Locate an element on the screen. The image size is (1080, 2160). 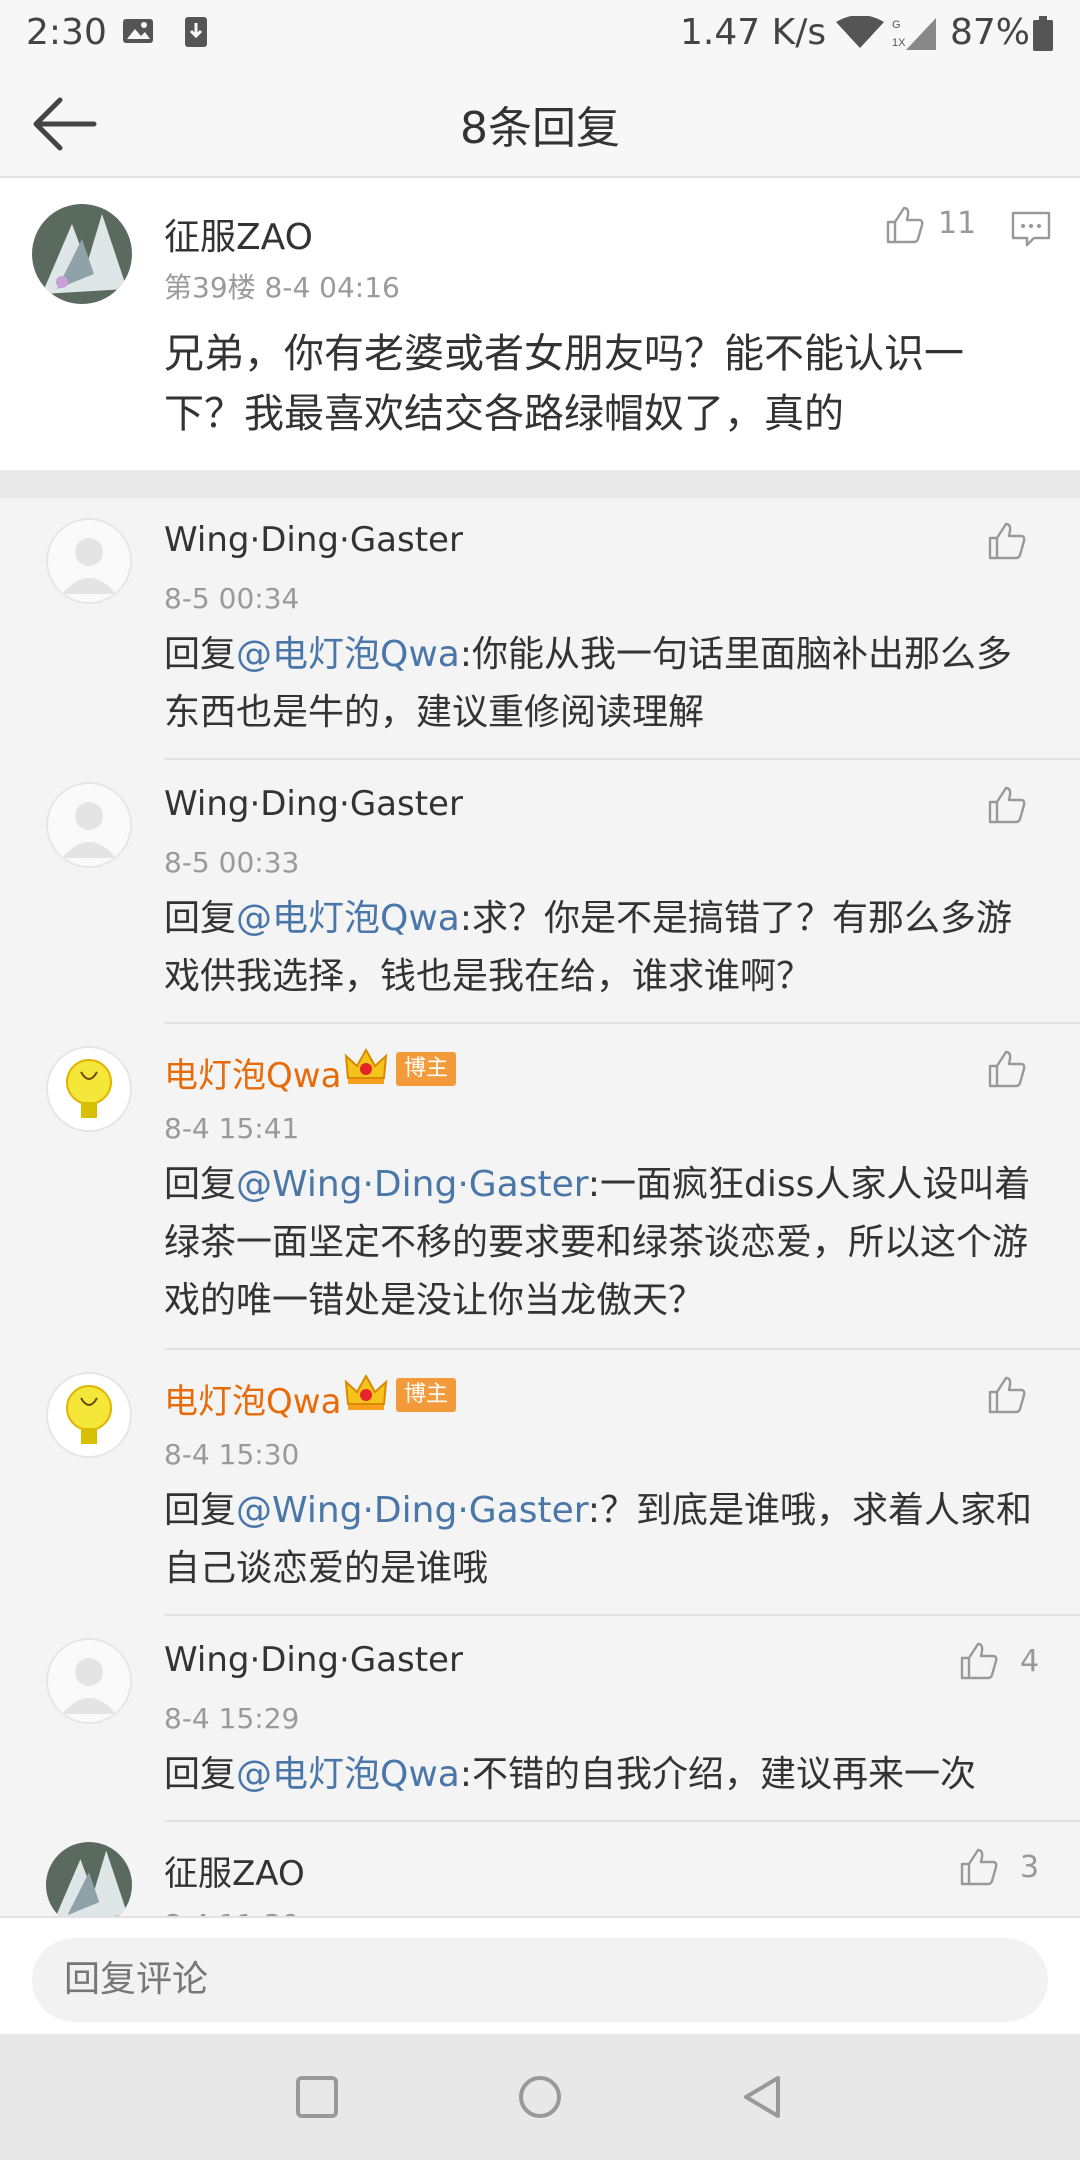
square-nav-icon is located at coordinates (317, 2097).